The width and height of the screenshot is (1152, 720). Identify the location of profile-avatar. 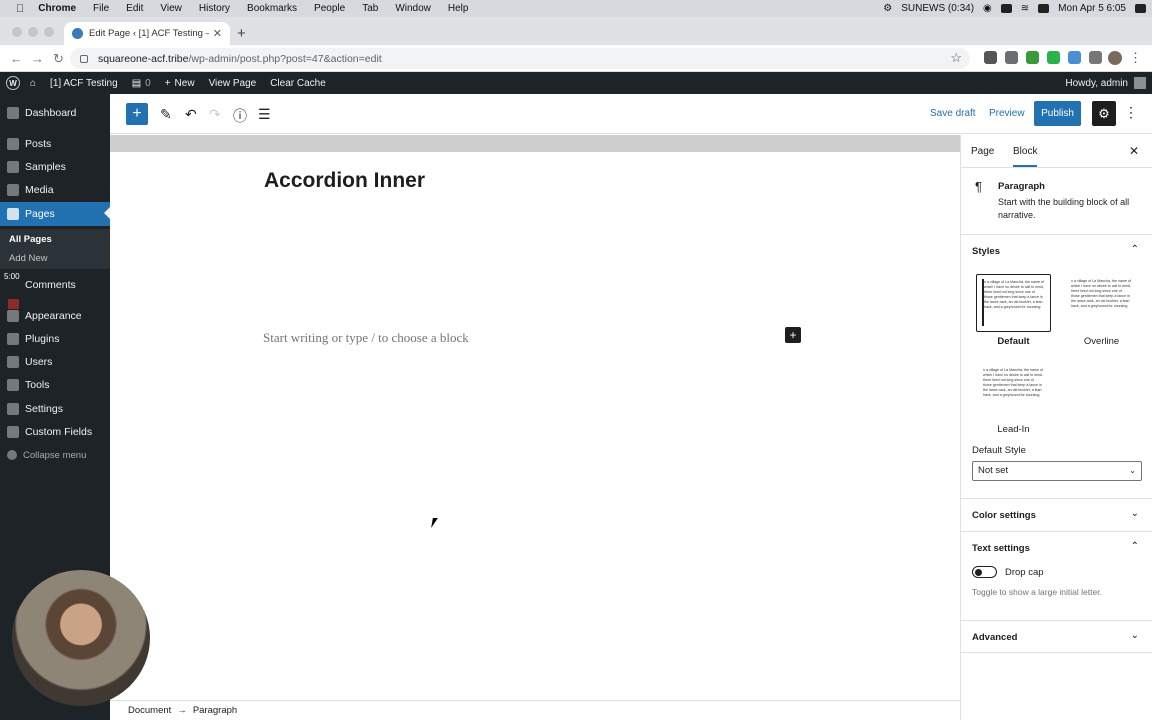
(1115, 58).